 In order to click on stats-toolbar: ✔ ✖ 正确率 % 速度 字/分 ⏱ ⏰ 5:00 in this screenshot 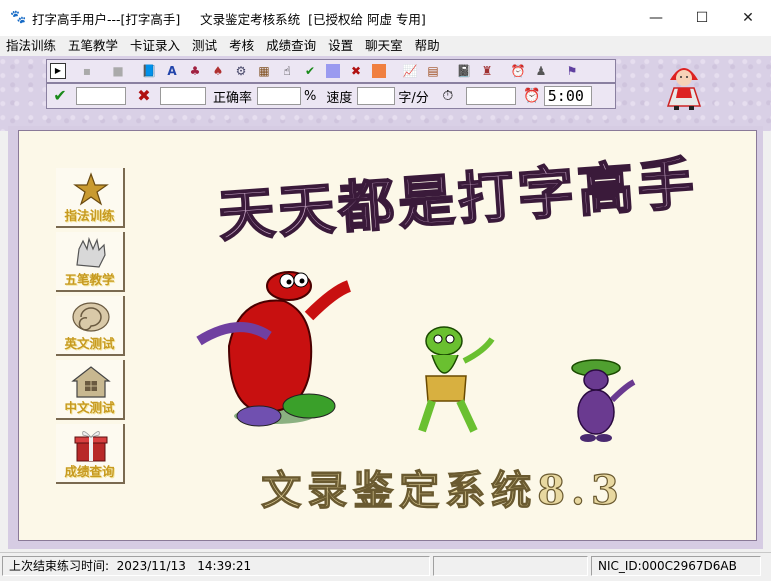, I will do `click(331, 96)`.